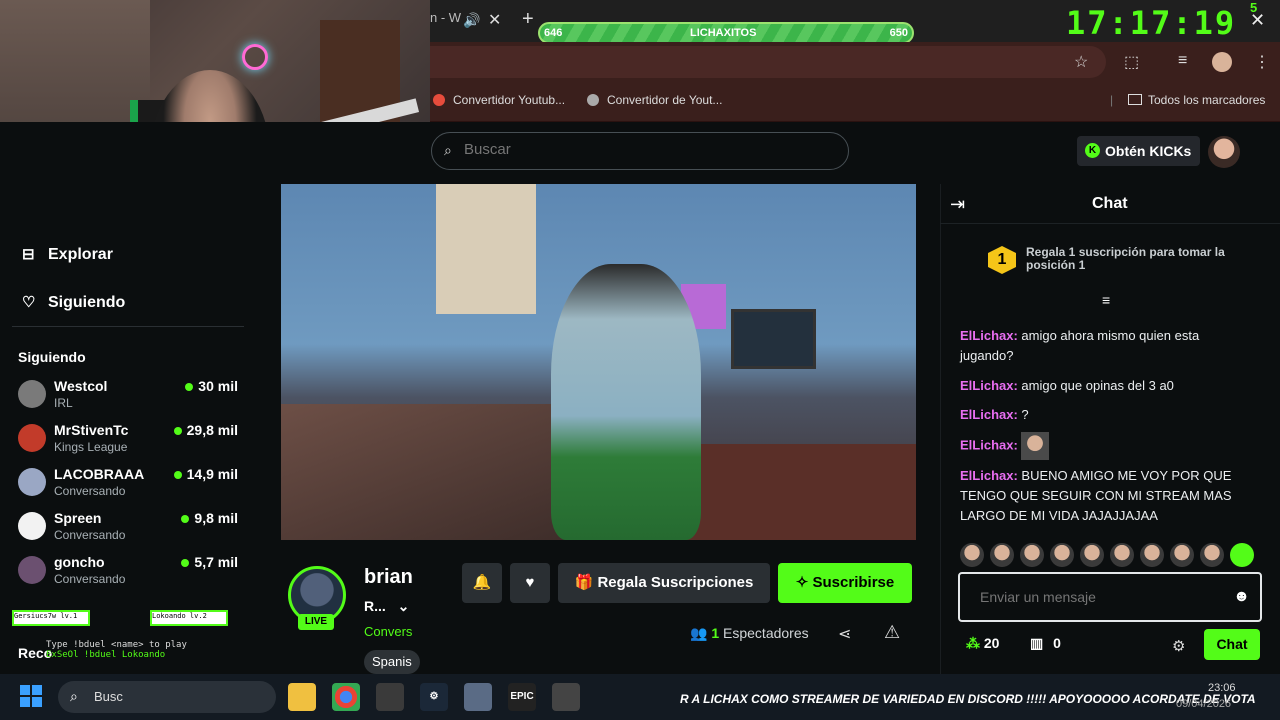 Image resolution: width=1280 pixels, height=720 pixels. What do you see at coordinates (1257, 20) in the screenshot?
I see `window-close-icon: ✕` at bounding box center [1257, 20].